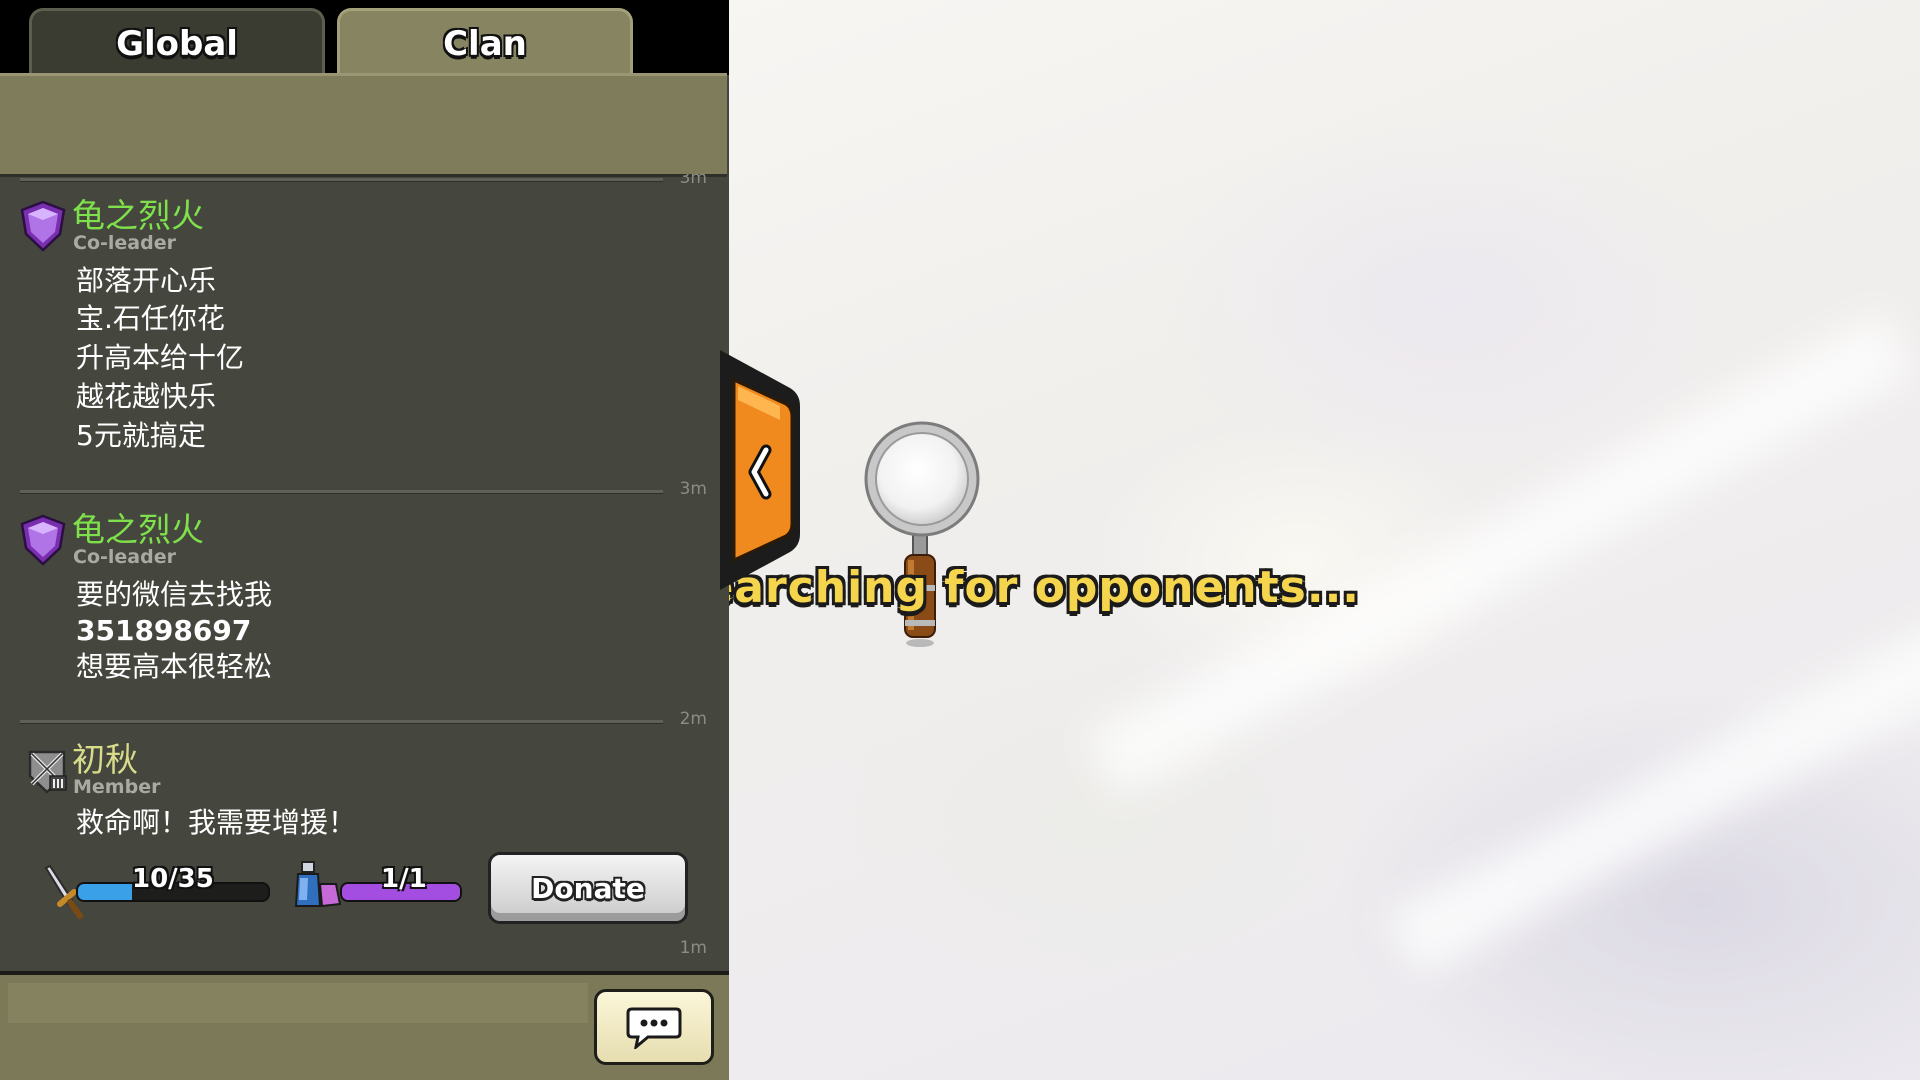 This screenshot has width=1920, height=1080. What do you see at coordinates (693, 719) in the screenshot?
I see `message-timestamp: 2m` at bounding box center [693, 719].